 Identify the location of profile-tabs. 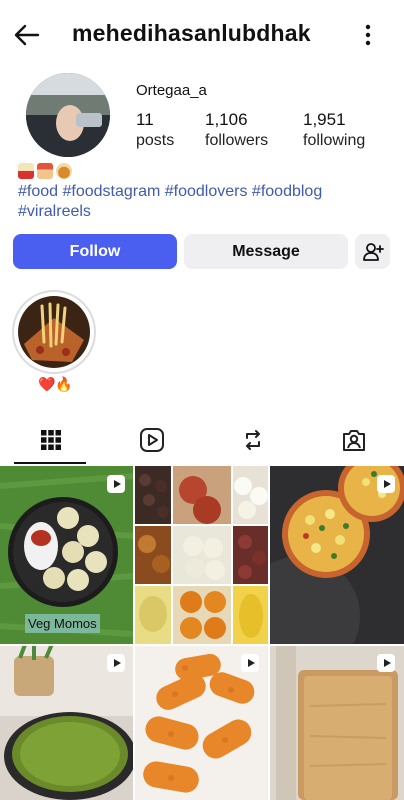
(202, 440).